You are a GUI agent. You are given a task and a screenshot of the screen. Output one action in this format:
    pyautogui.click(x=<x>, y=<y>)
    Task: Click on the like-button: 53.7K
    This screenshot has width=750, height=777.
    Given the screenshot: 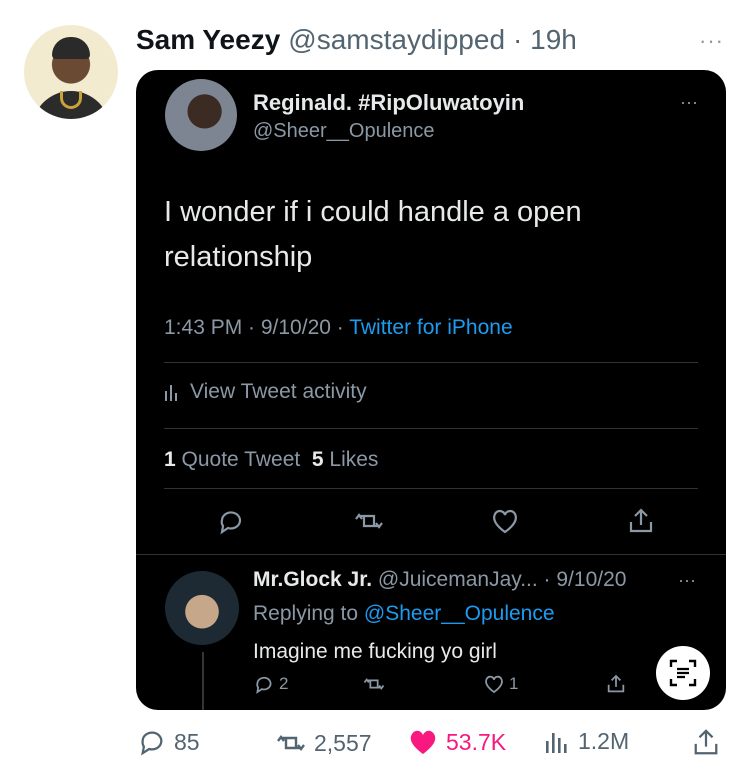 What is the action you would take?
    pyautogui.click(x=457, y=742)
    